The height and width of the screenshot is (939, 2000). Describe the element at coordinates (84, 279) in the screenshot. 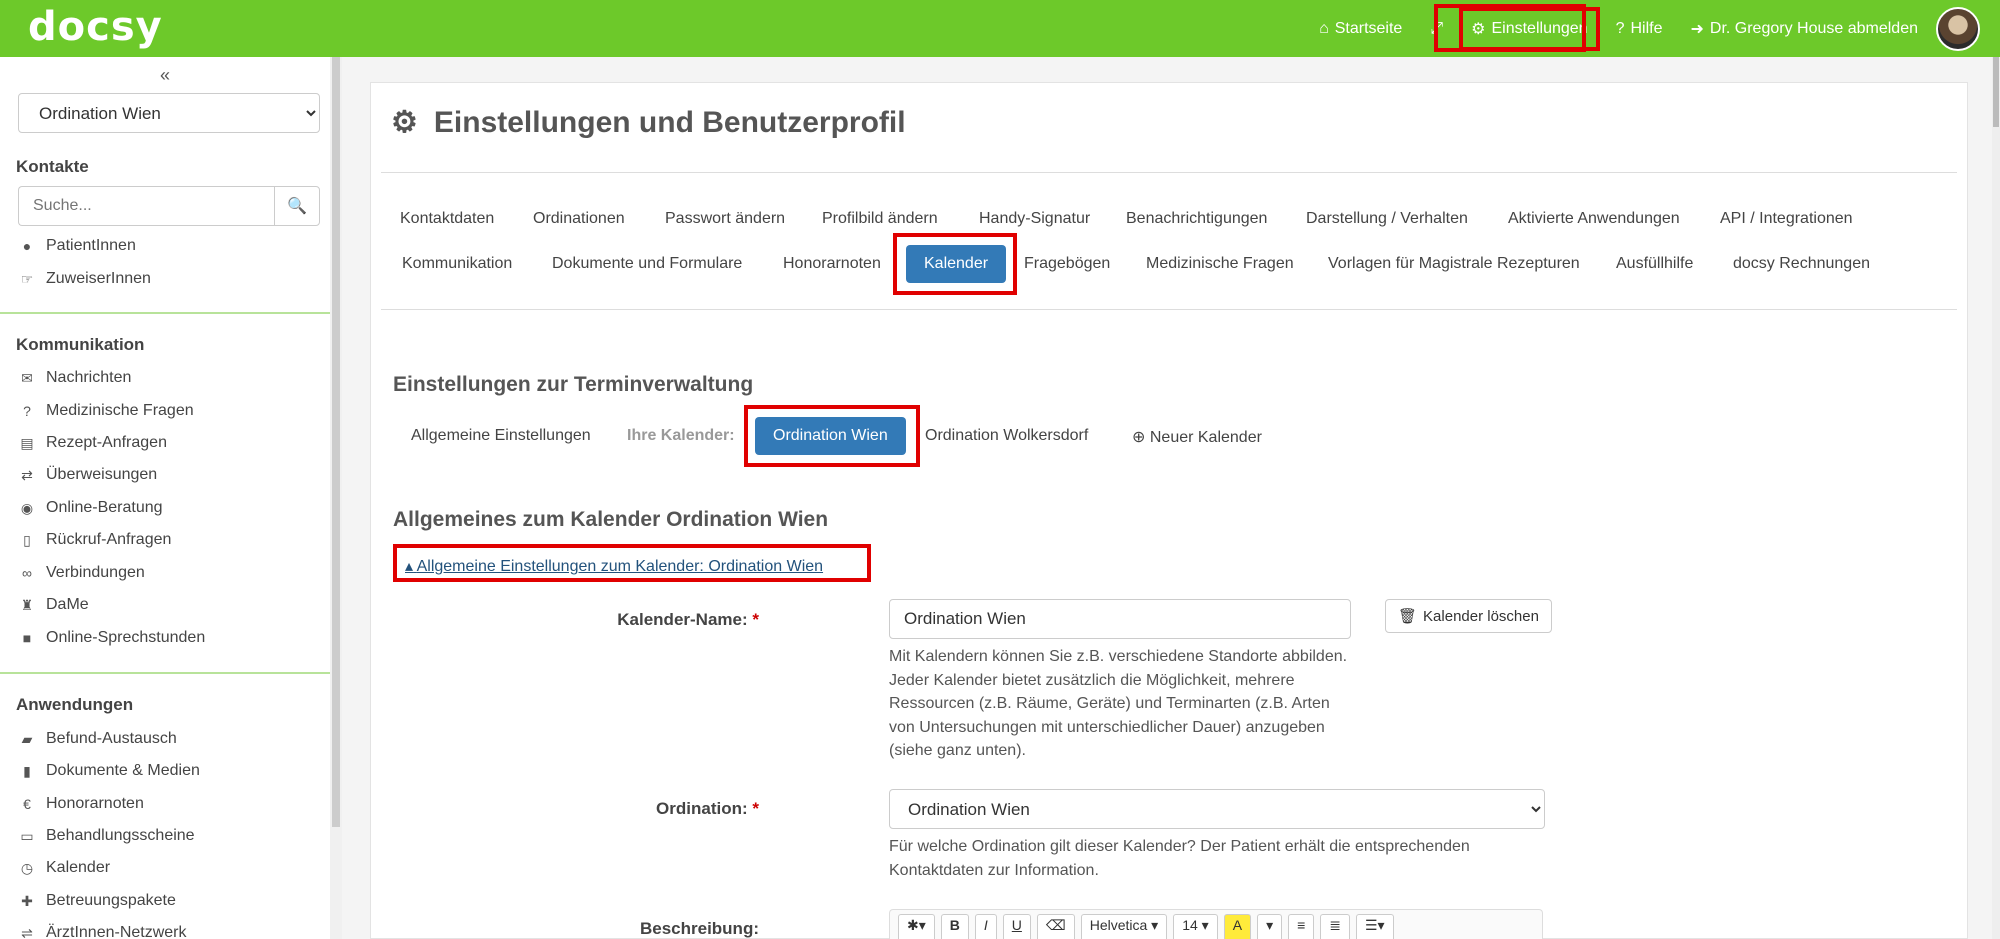

I see `sidebar-item-referrers: ☞ ZuweiserInnen` at that location.